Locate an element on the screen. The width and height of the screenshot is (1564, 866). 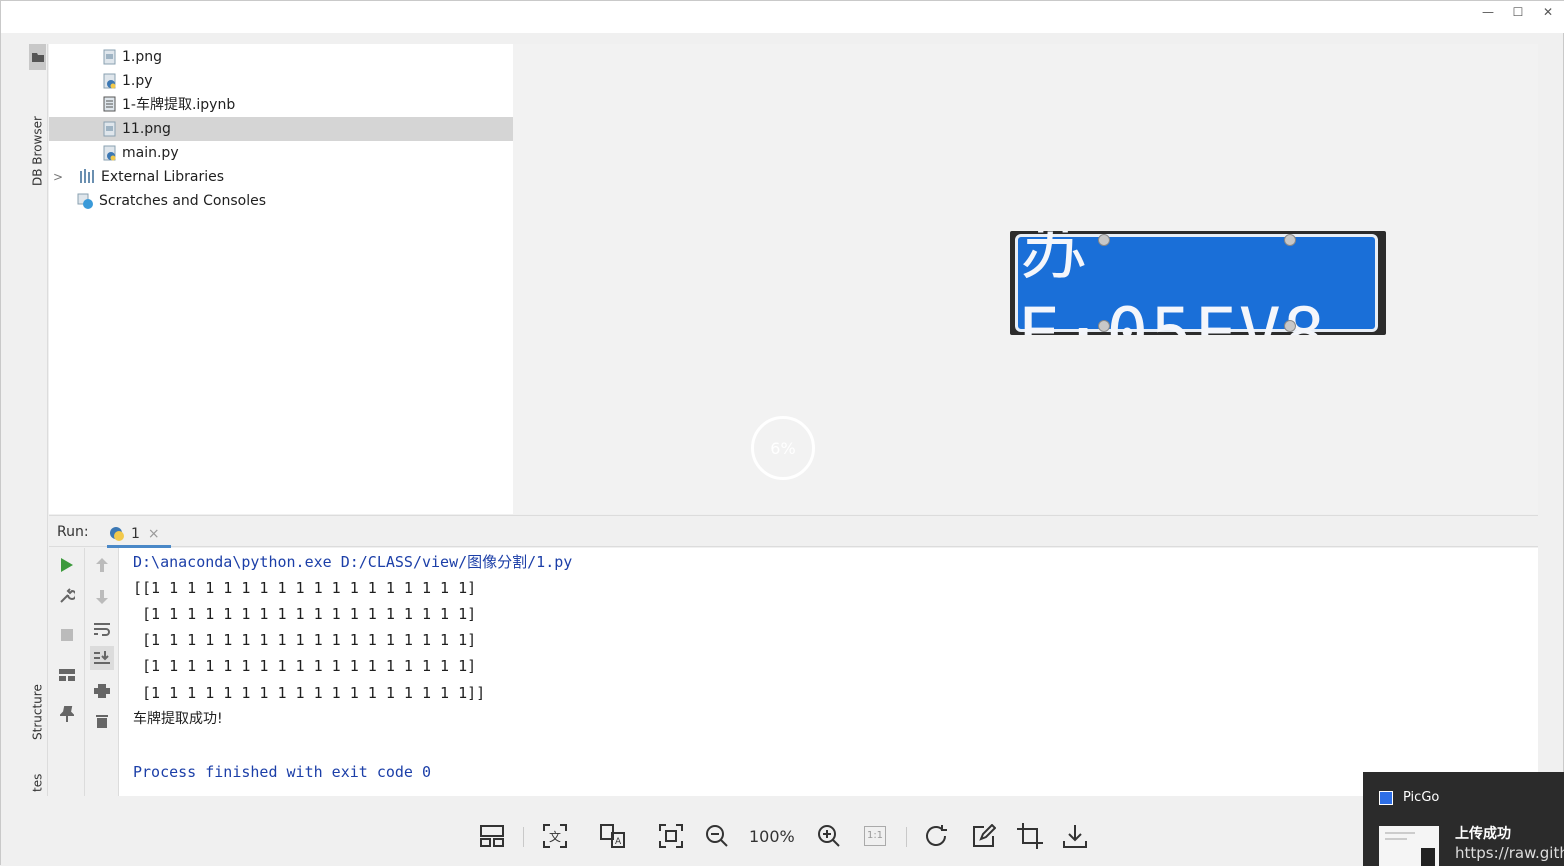
console-line-exit: Process finished with exit code 0 is located at coordinates (282, 772).